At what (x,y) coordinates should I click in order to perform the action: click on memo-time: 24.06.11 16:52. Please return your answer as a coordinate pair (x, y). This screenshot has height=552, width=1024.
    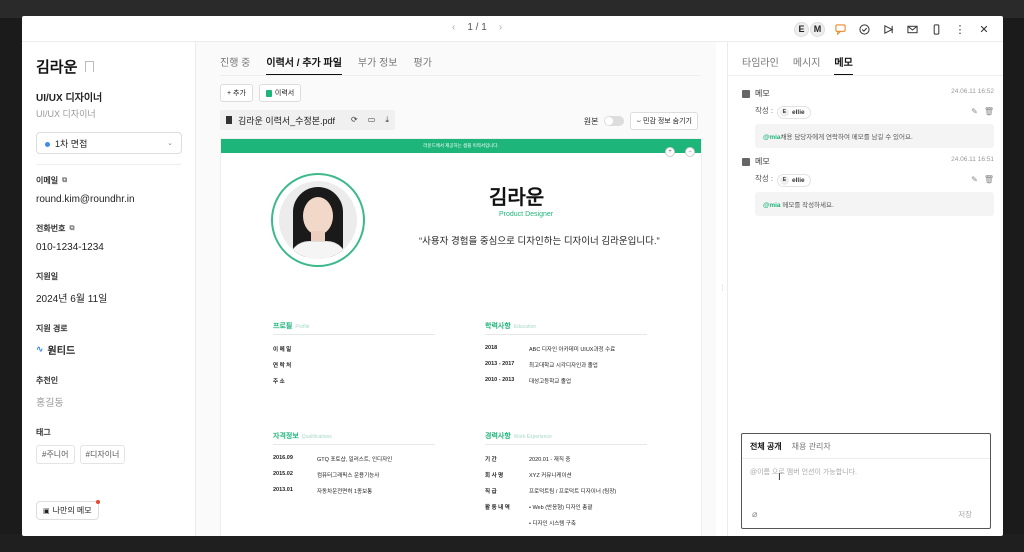
    Looking at the image, I should click on (972, 91).